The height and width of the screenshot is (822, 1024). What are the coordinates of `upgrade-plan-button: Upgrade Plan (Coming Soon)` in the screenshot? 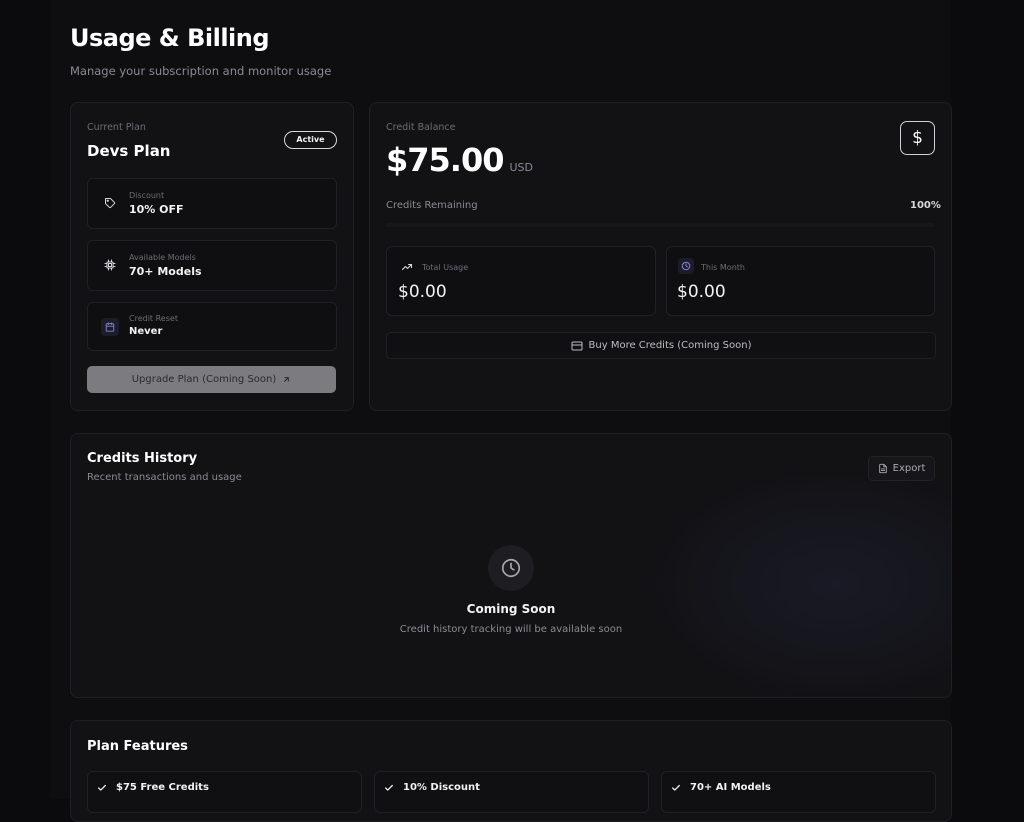 It's located at (211, 379).